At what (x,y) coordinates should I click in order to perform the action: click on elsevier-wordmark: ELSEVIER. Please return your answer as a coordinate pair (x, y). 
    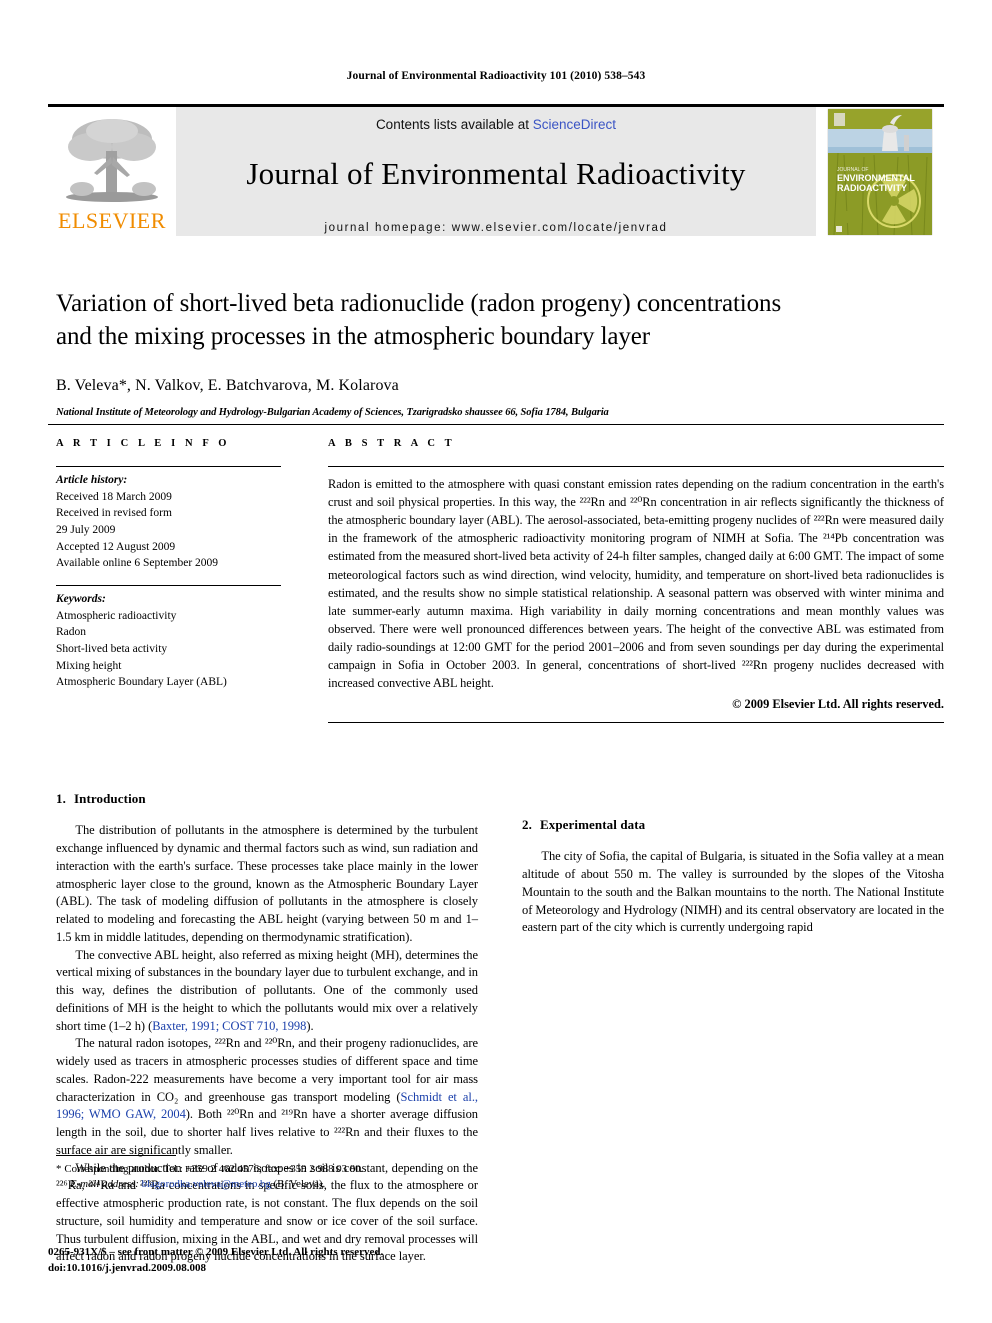
    Looking at the image, I should click on (112, 220).